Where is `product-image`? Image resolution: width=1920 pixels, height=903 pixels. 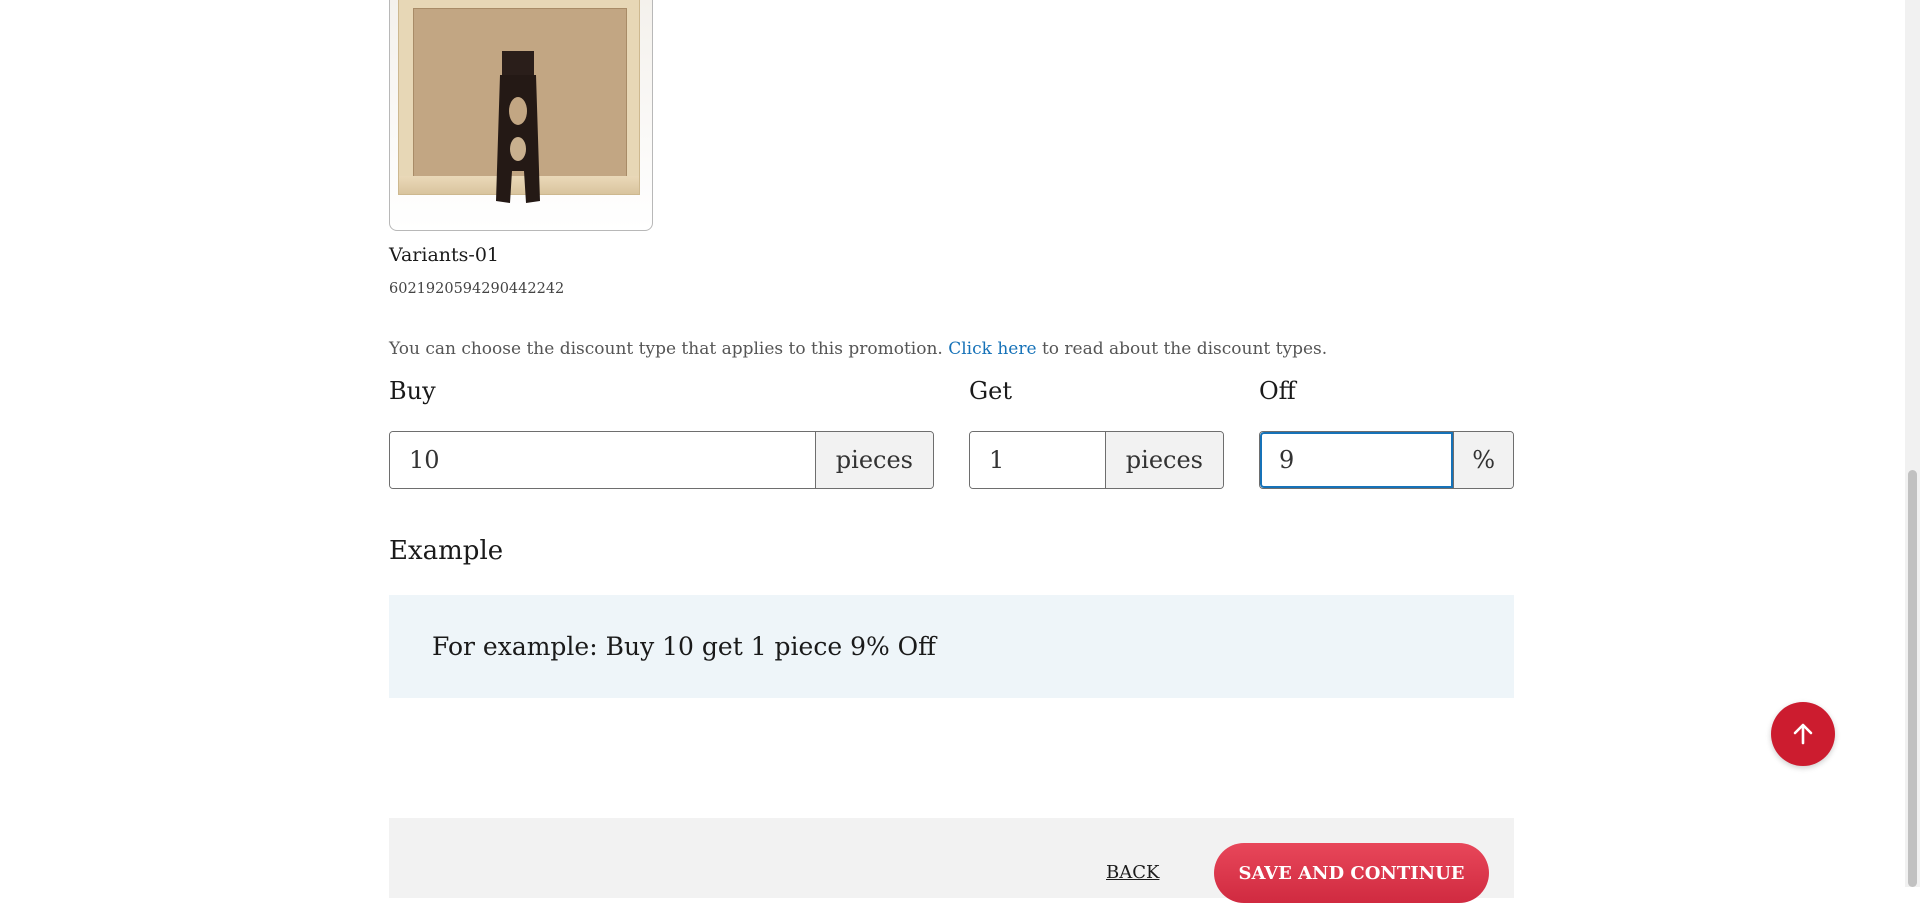 product-image is located at coordinates (521, 115).